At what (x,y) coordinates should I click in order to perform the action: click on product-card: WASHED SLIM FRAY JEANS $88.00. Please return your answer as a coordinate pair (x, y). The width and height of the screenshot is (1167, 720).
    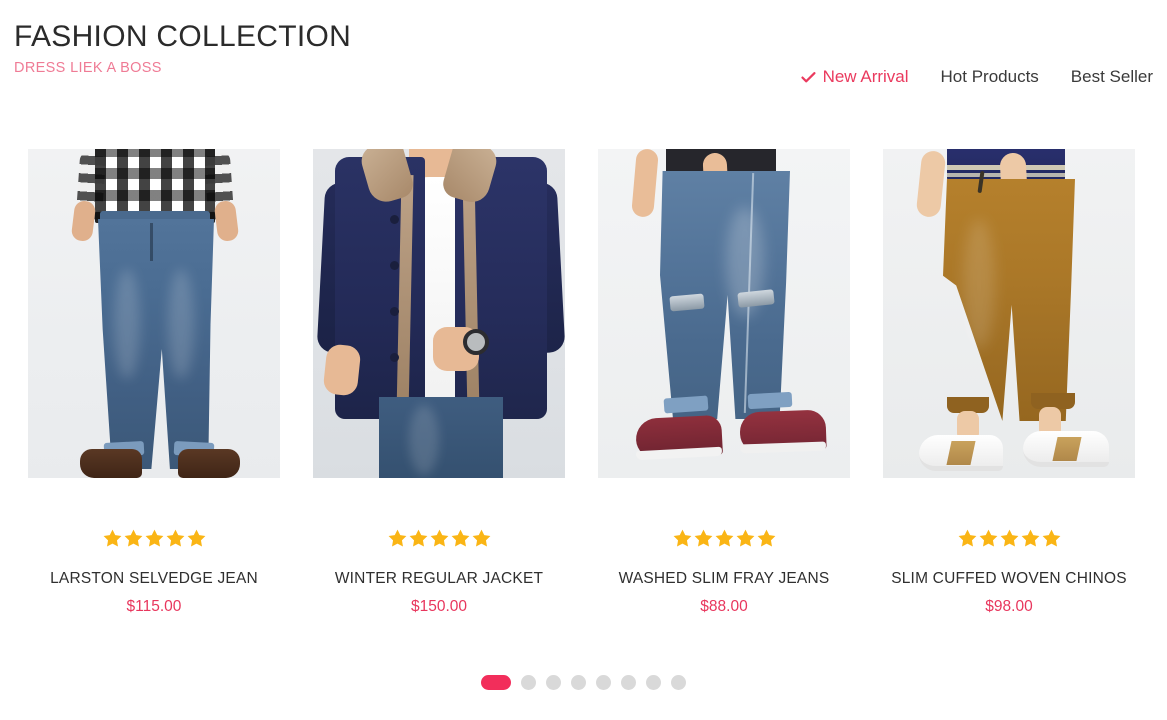
    Looking at the image, I should click on (724, 383).